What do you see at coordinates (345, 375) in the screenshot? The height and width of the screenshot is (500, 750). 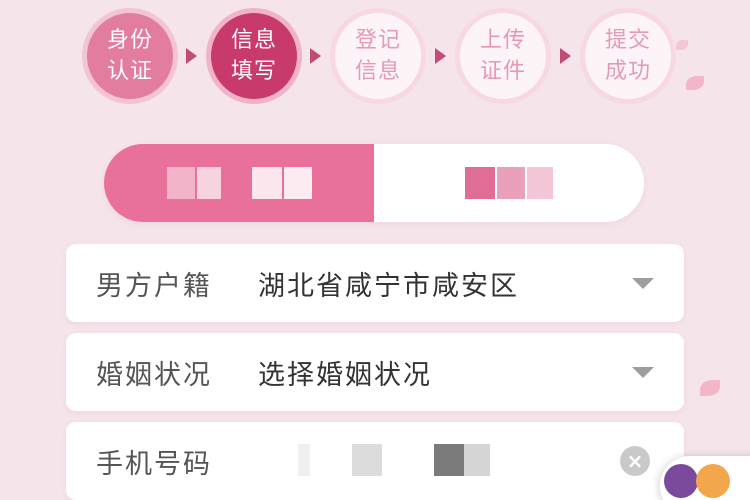 I see `marital-status-value: 选择婚姻状况` at bounding box center [345, 375].